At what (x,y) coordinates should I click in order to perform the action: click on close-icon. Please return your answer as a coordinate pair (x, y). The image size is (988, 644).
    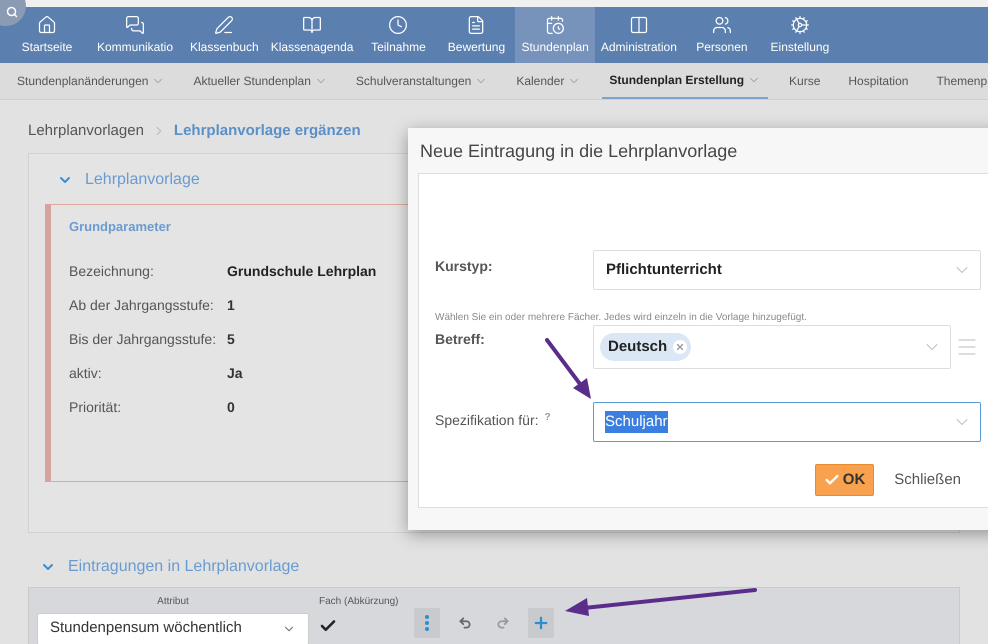
    Looking at the image, I should click on (680, 347).